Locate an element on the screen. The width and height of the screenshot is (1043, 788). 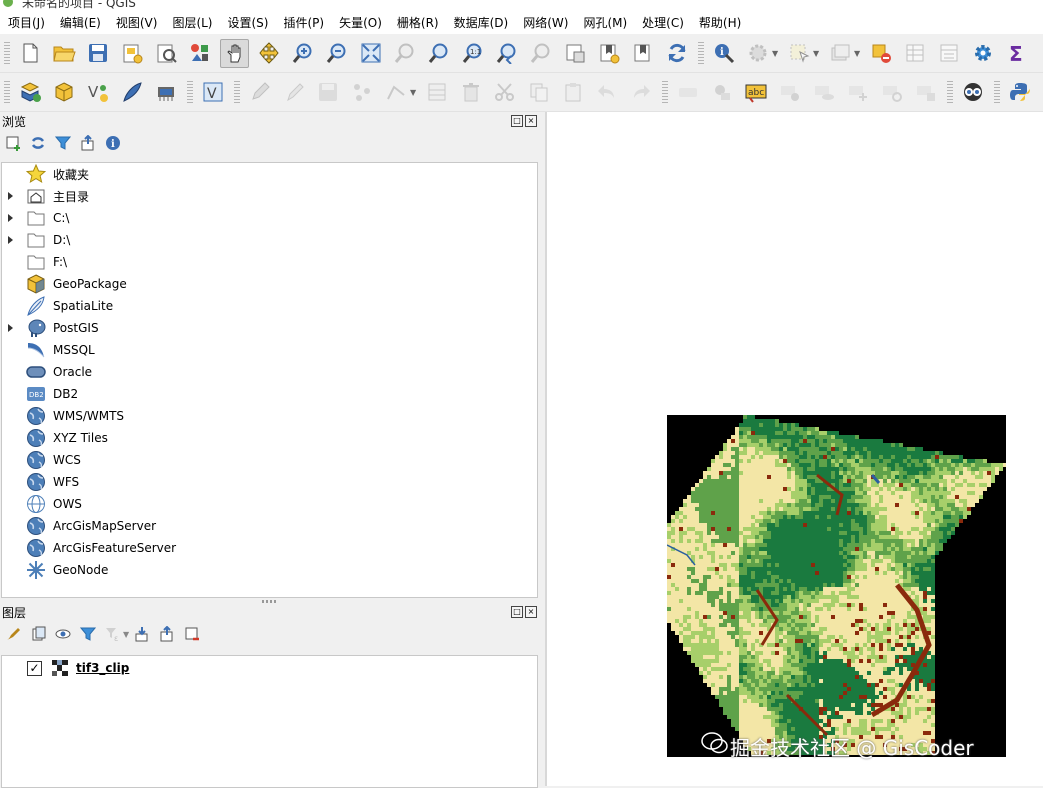
data-source-manager-button is located at coordinates (30, 92).